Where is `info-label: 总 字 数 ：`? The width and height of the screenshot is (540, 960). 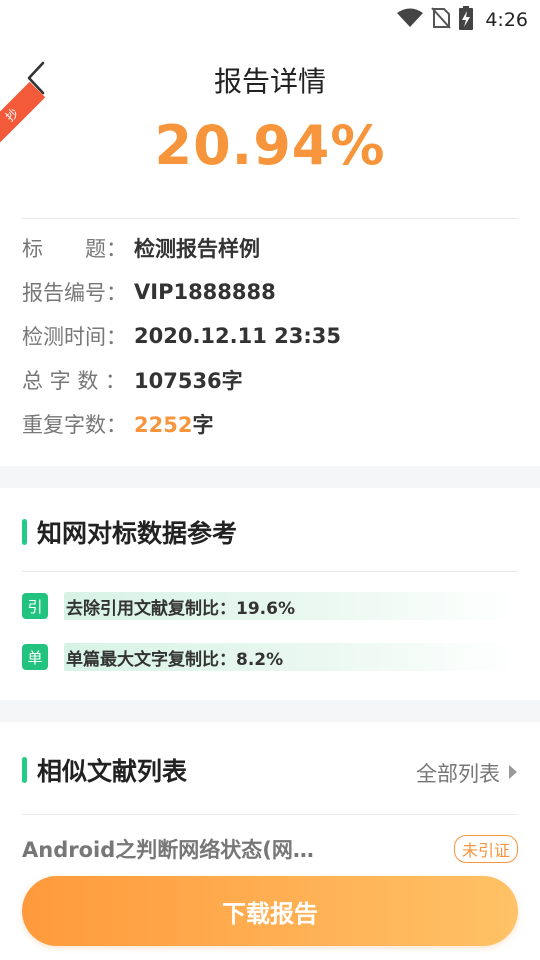 info-label: 总 字 数 ： is located at coordinates (74, 381).